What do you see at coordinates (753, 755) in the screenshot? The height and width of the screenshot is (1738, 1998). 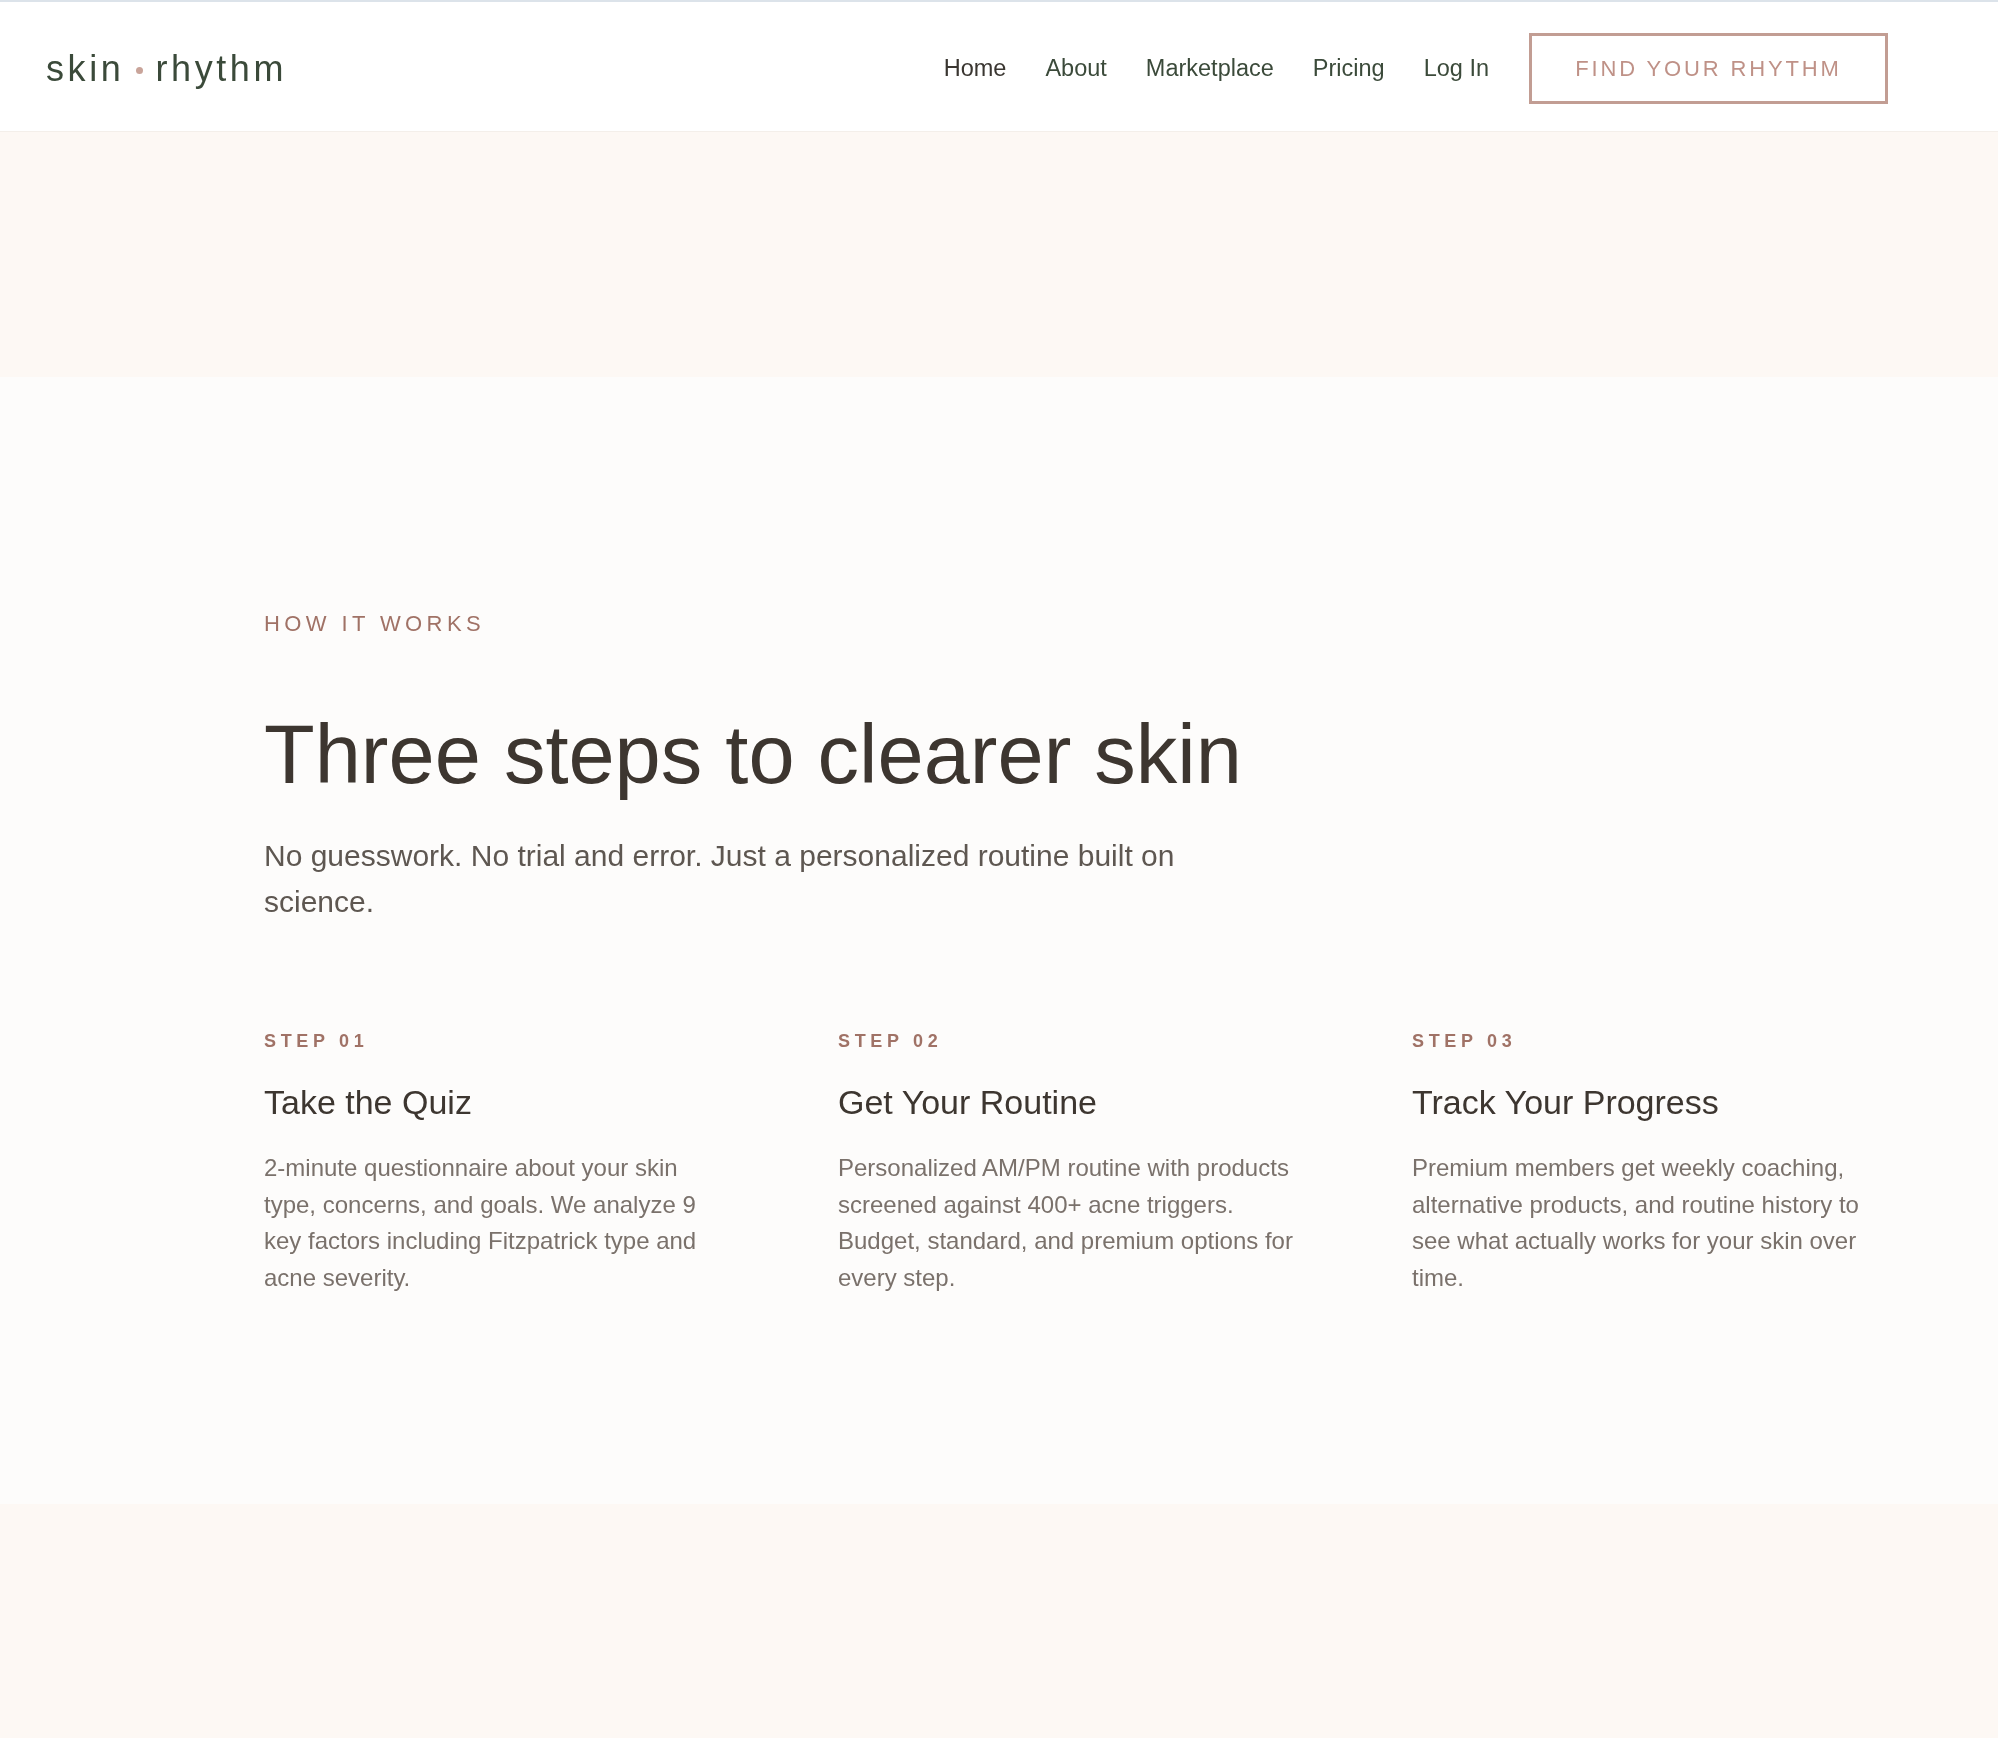 I see `section-title: Three steps to clearer skin` at bounding box center [753, 755].